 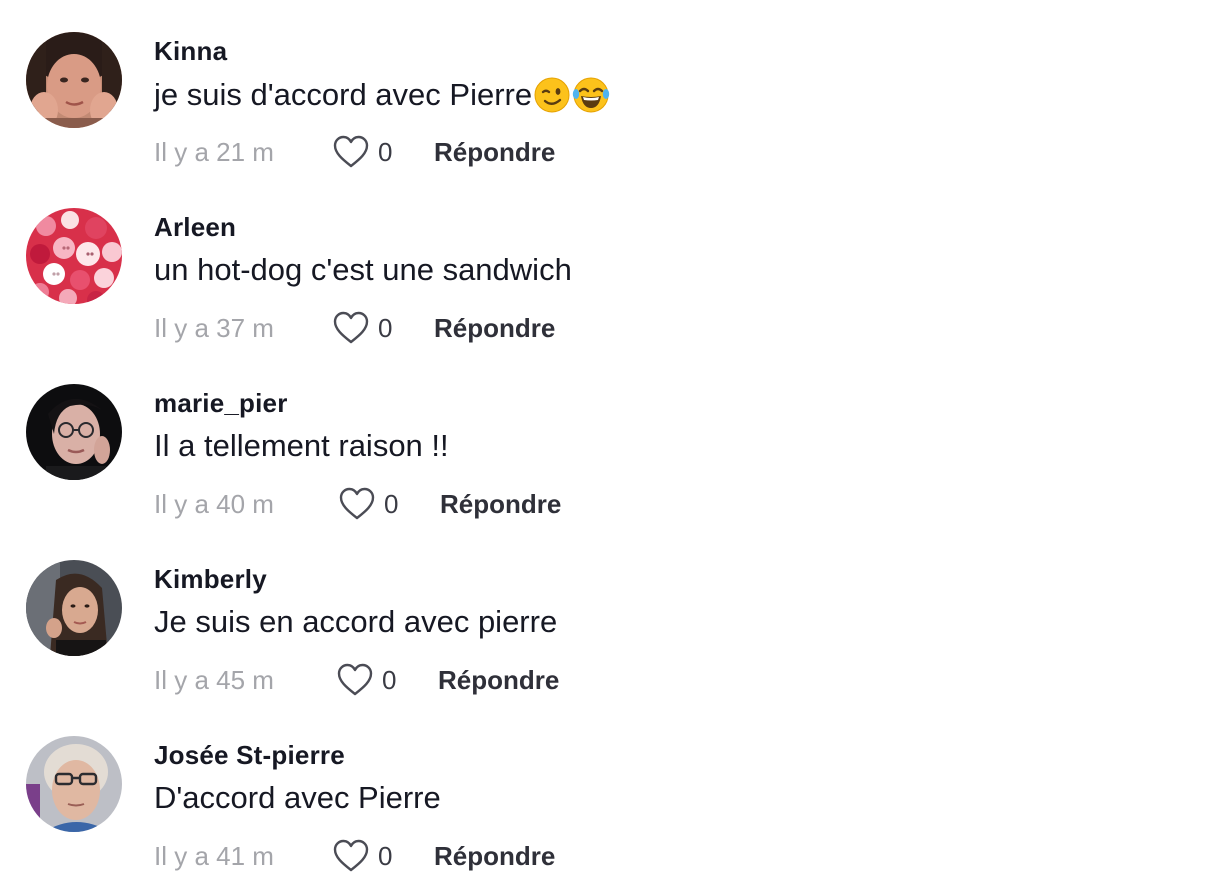 What do you see at coordinates (221, 403) in the screenshot?
I see `comment-username: marie_pier` at bounding box center [221, 403].